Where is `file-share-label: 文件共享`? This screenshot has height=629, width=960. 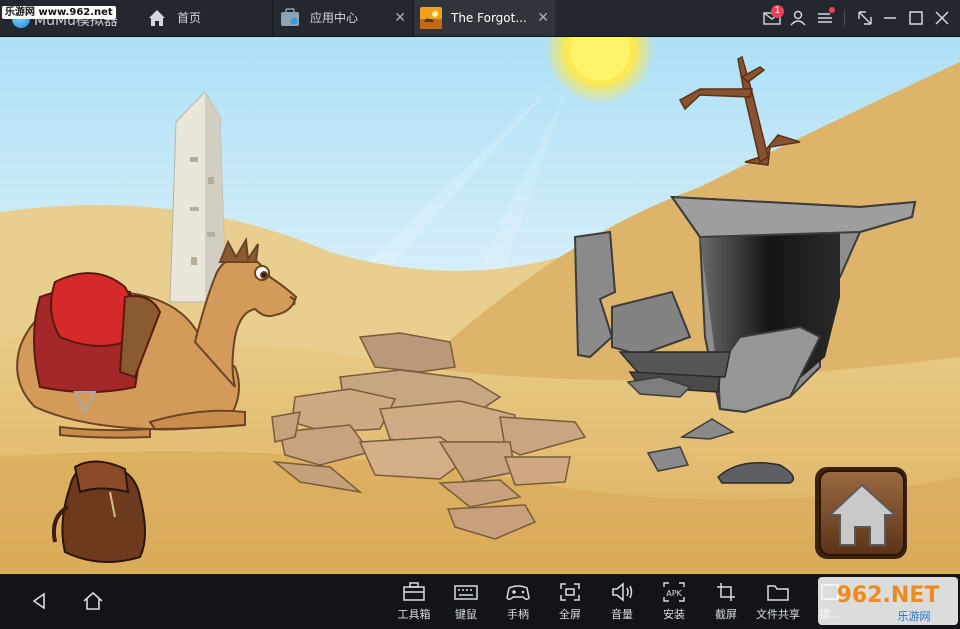 file-share-label: 文件共享 is located at coordinates (778, 614).